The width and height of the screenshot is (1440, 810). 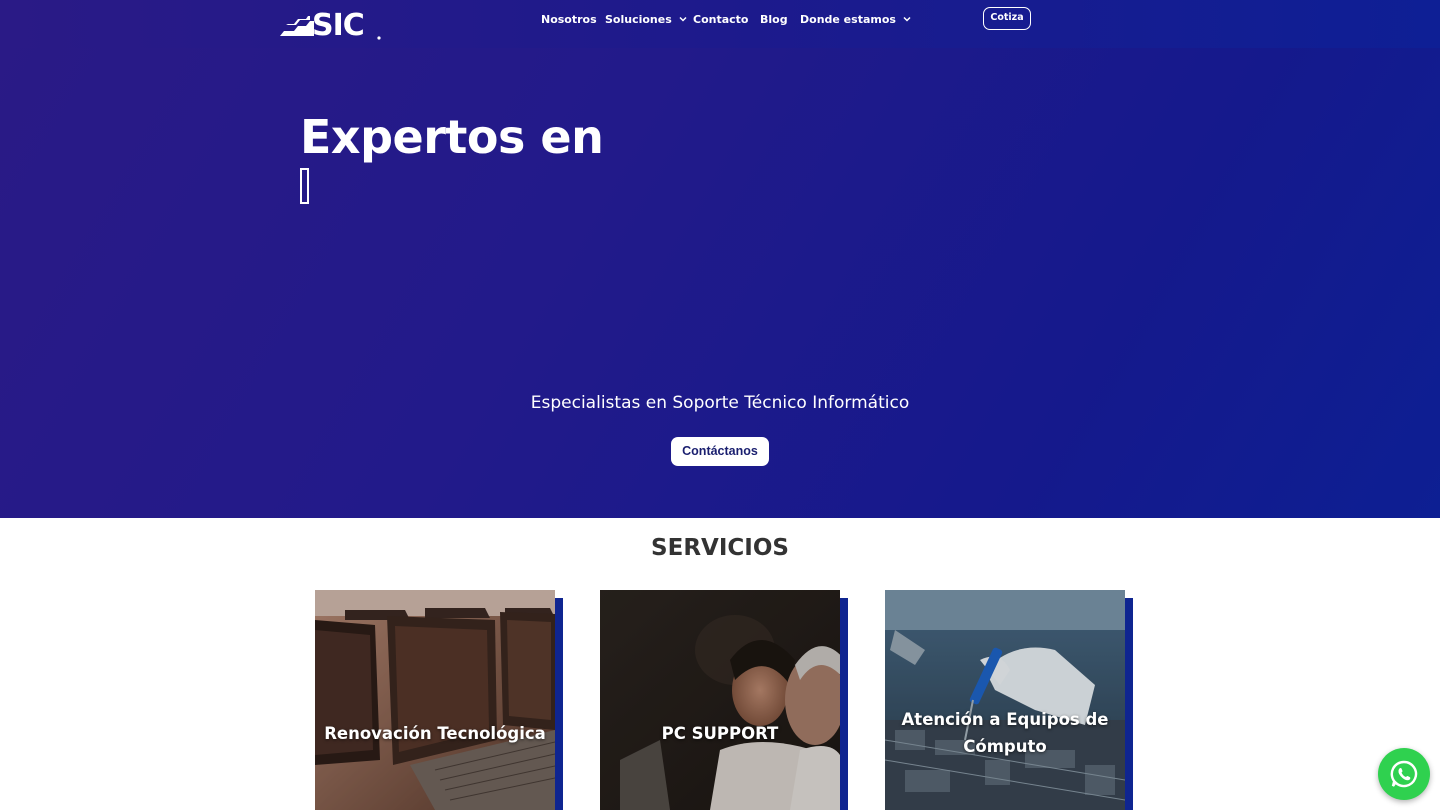 What do you see at coordinates (304, 186) in the screenshot?
I see `typing-cursor` at bounding box center [304, 186].